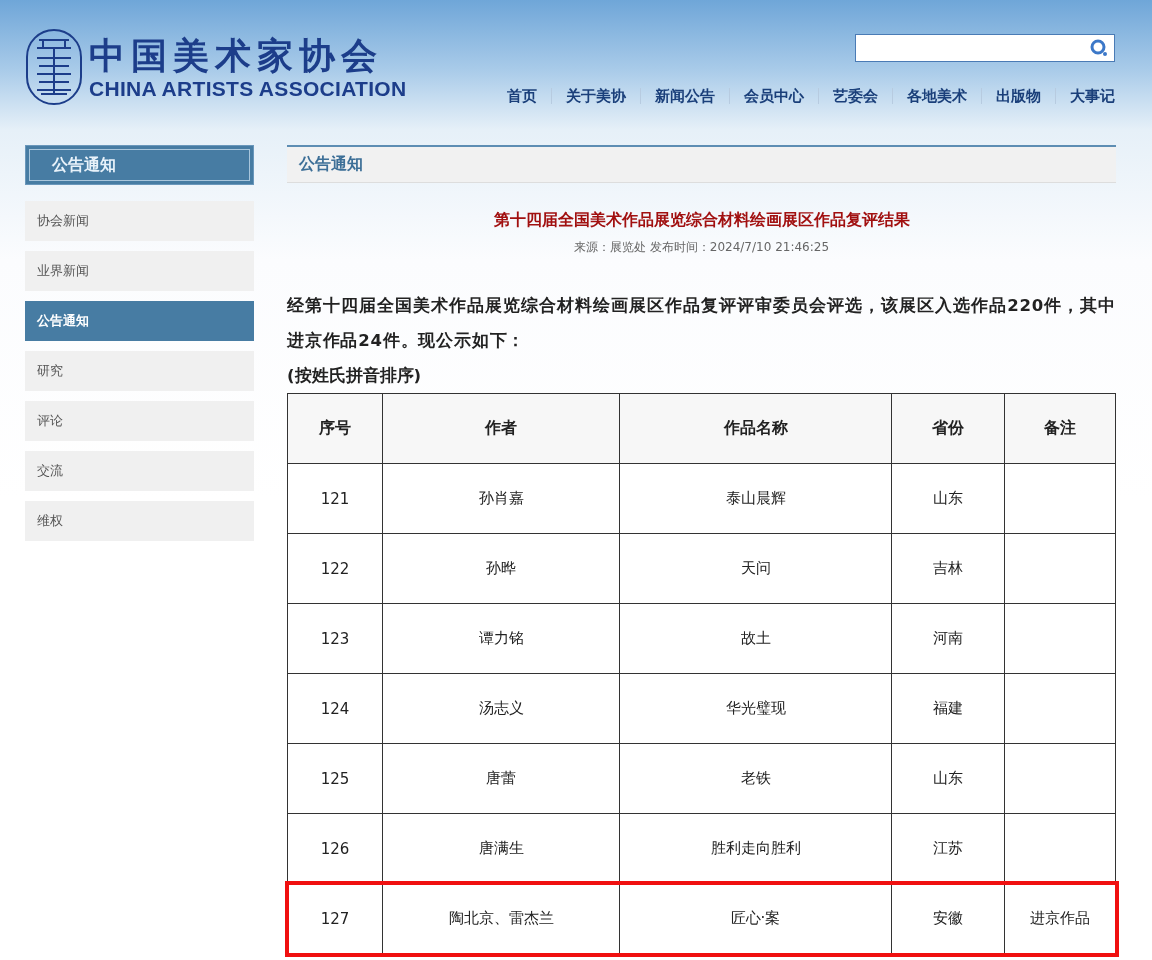 This screenshot has height=960, width=1152. What do you see at coordinates (335, 569) in the screenshot?
I see `table-cell: 122` at bounding box center [335, 569].